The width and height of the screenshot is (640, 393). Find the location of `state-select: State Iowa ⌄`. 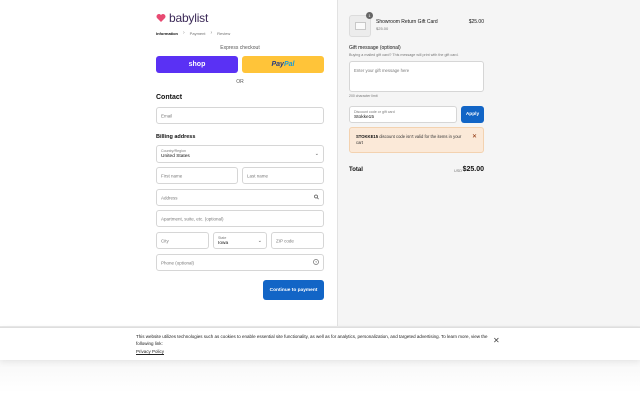

state-select: State Iowa ⌄ is located at coordinates (240, 240).